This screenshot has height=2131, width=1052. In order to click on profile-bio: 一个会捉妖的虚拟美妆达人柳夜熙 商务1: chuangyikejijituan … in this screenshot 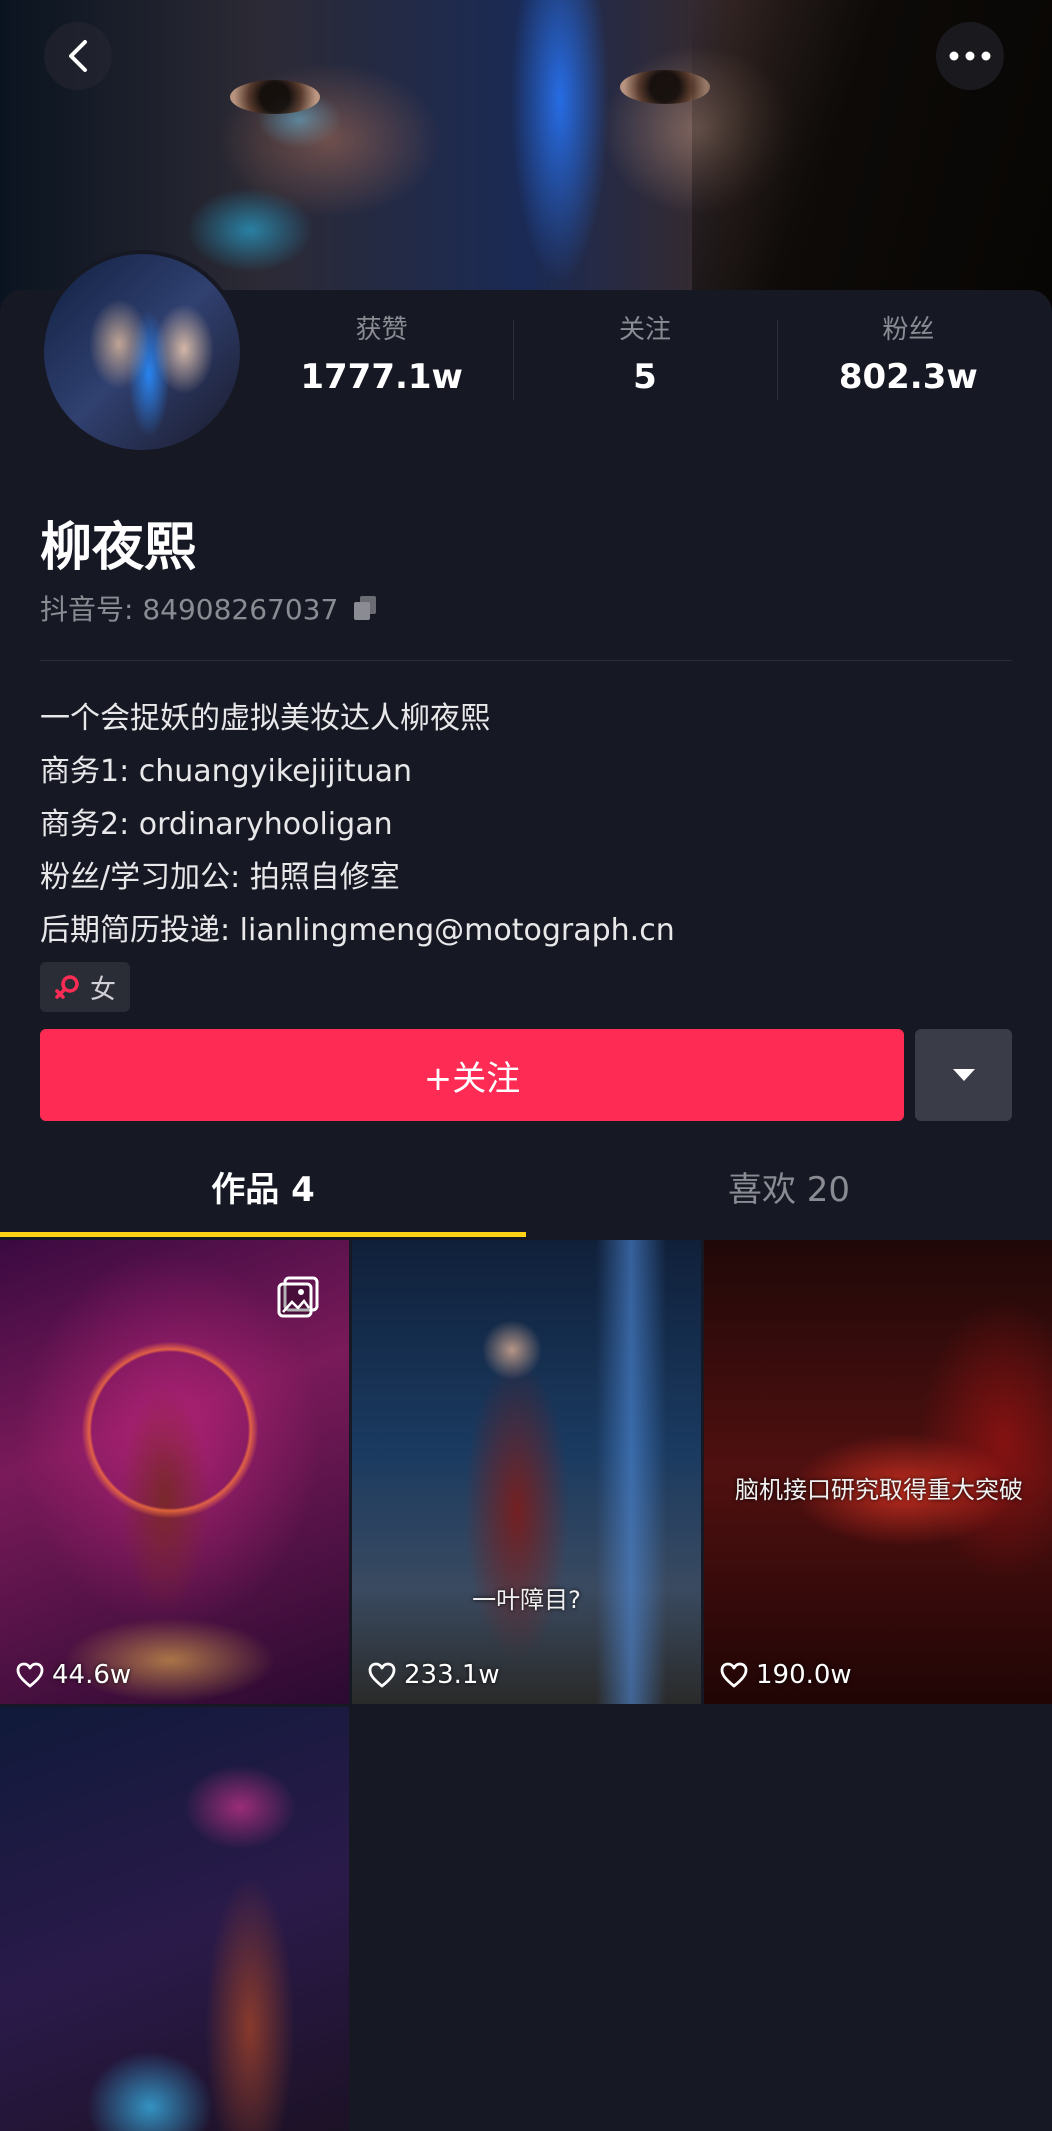, I will do `click(357, 824)`.